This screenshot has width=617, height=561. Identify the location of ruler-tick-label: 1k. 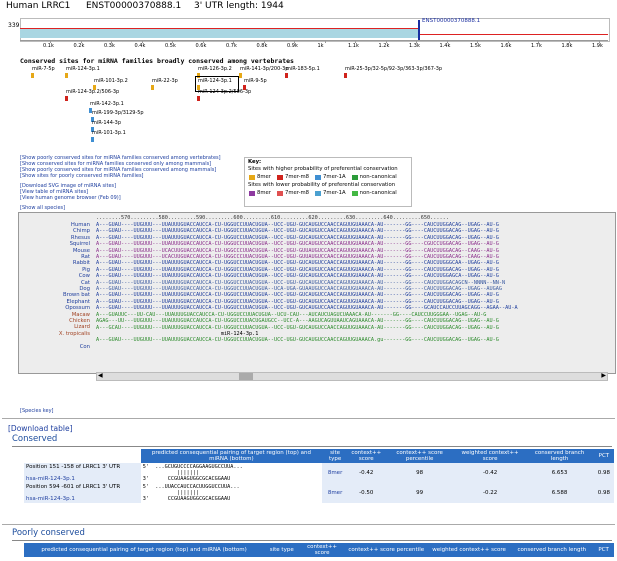
(320, 46).